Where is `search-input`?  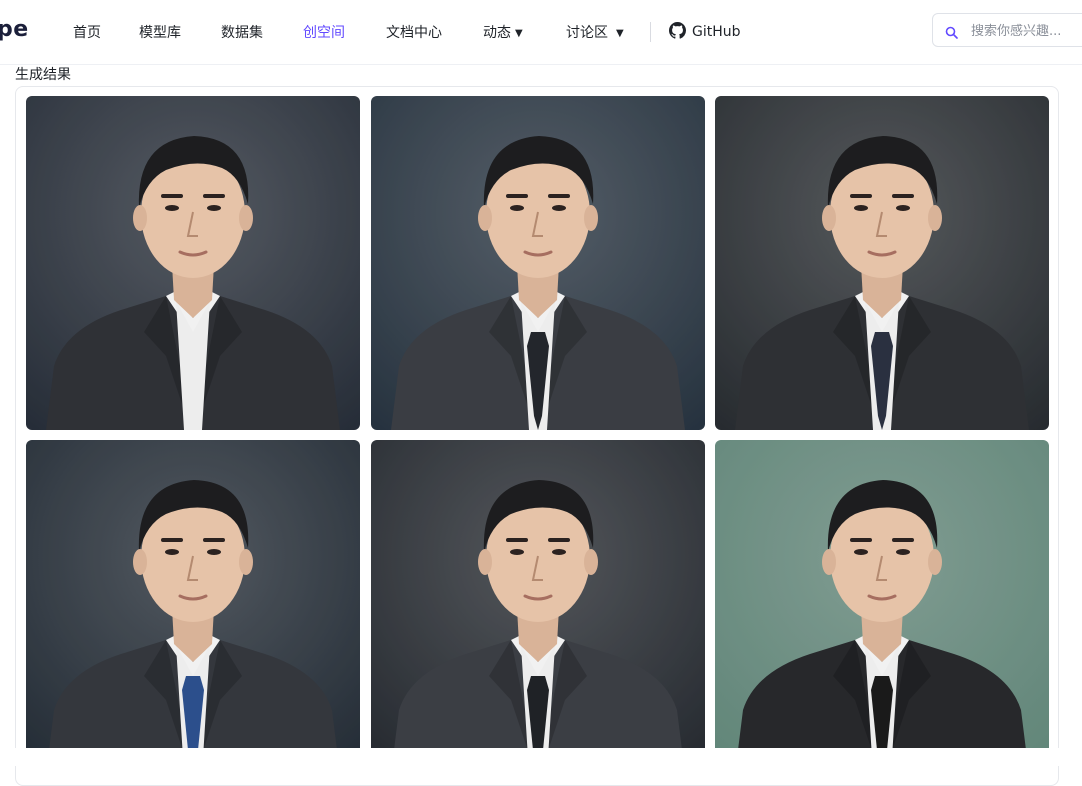 search-input is located at coordinates (1025, 31).